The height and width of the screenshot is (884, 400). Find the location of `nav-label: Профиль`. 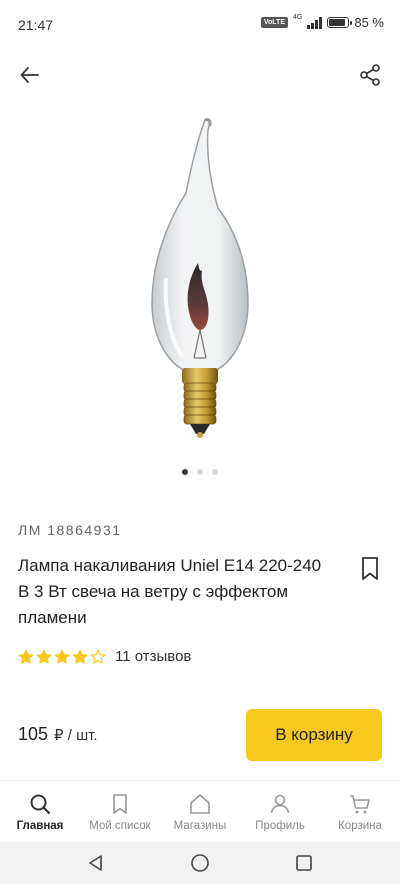

nav-label: Профиль is located at coordinates (280, 826).